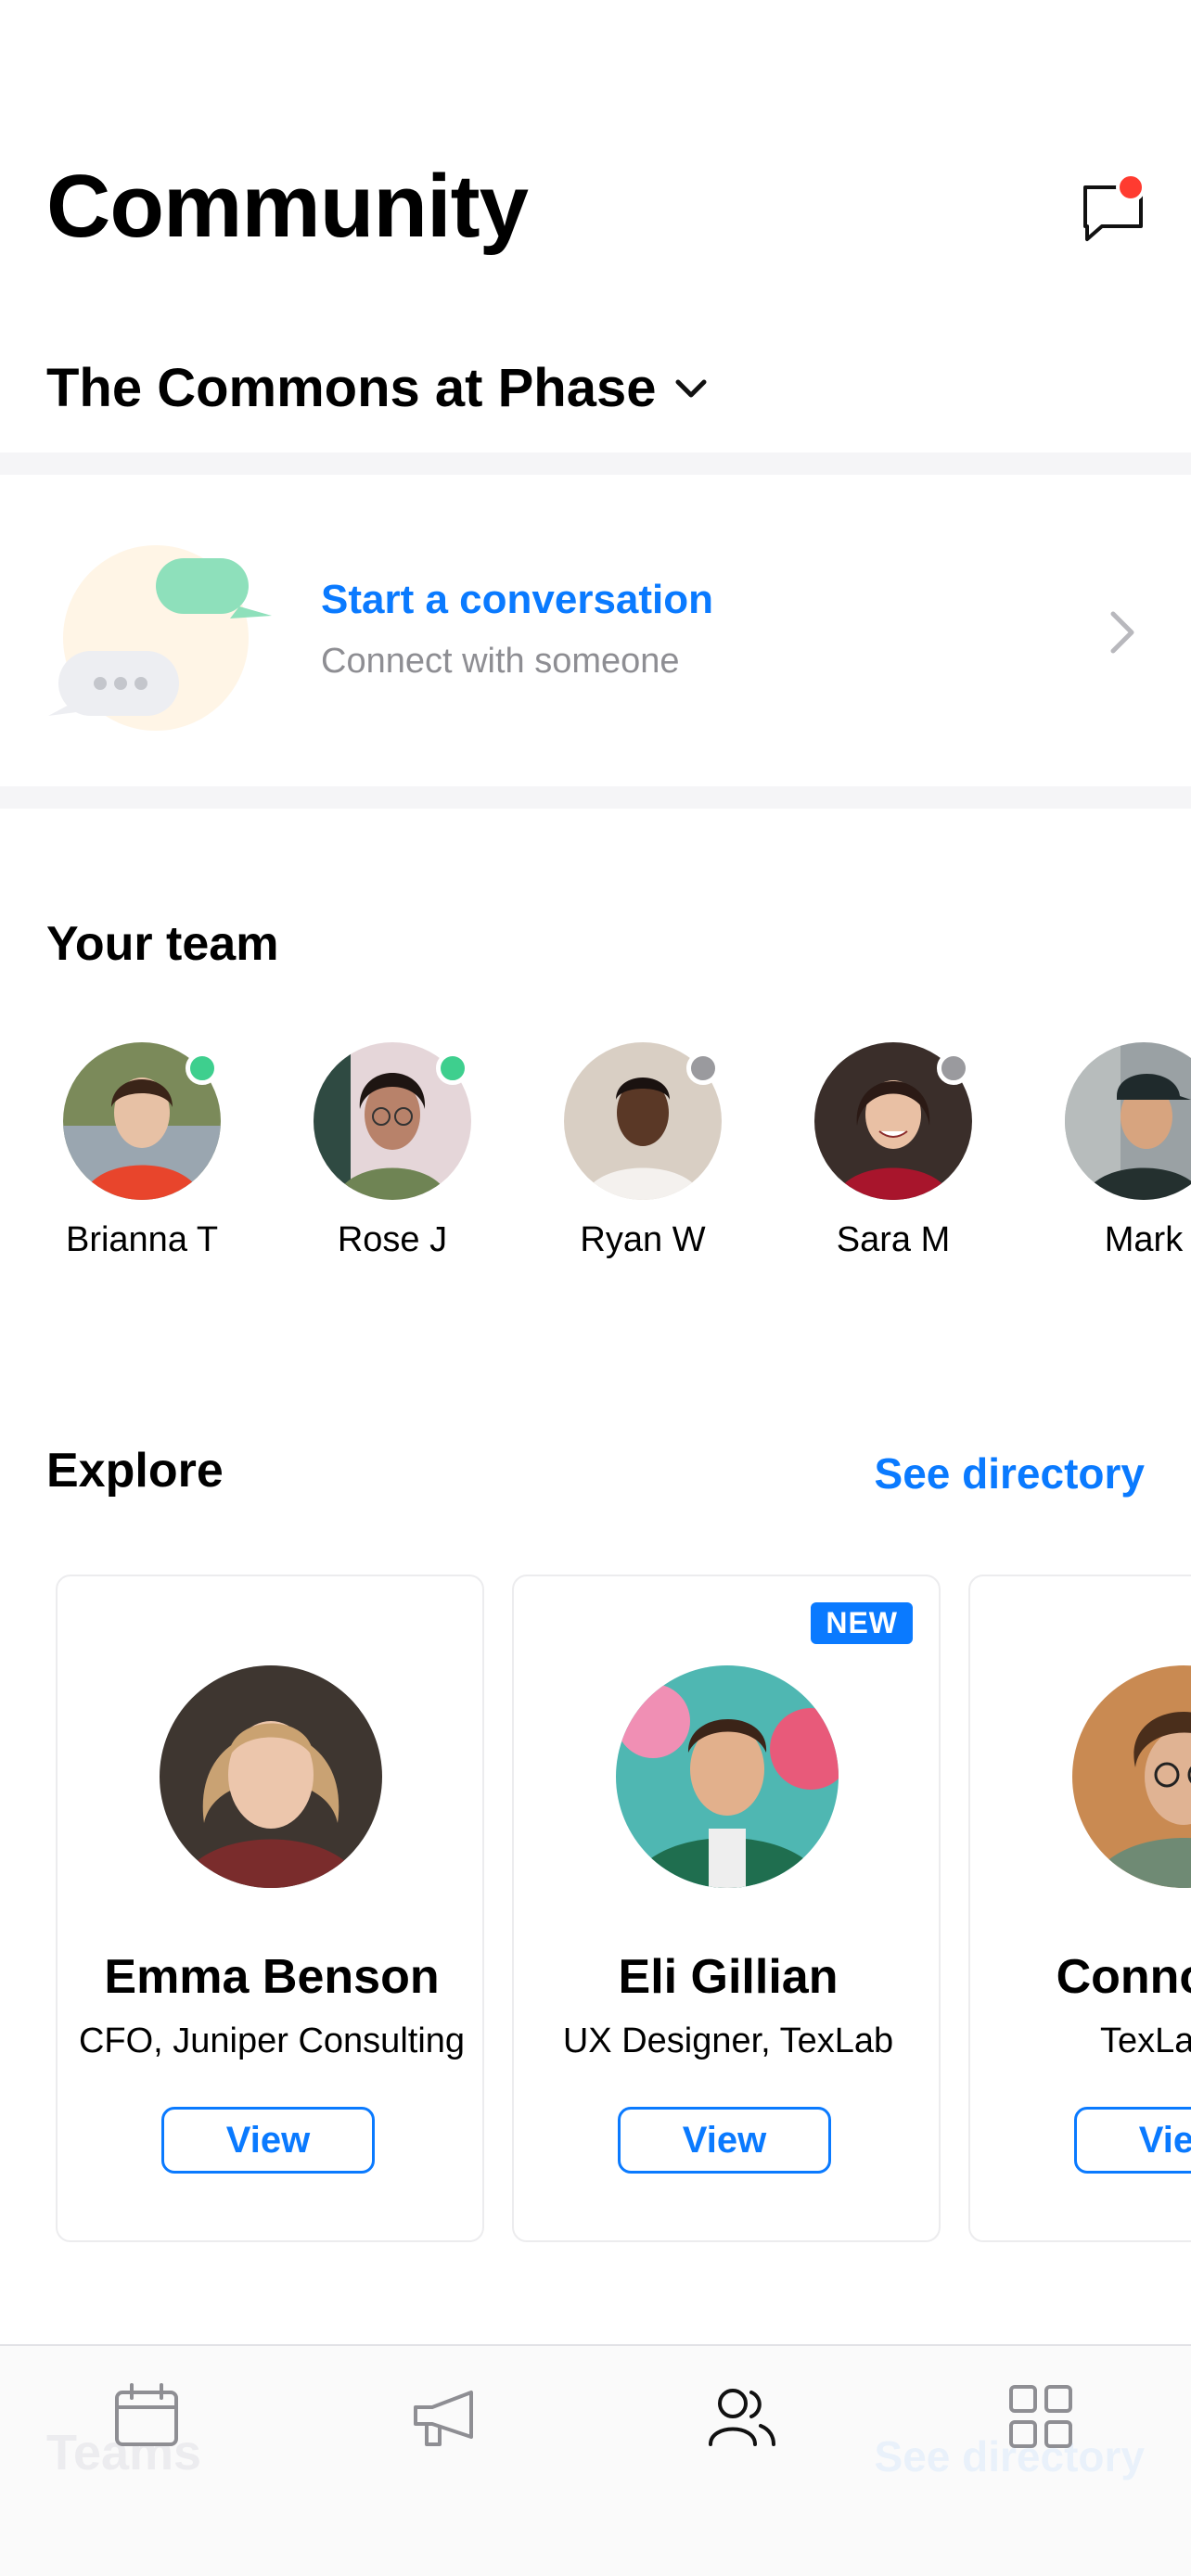 This screenshot has height=2576, width=1191. Describe the element at coordinates (691, 388) in the screenshot. I see `chevron-down-icon` at that location.